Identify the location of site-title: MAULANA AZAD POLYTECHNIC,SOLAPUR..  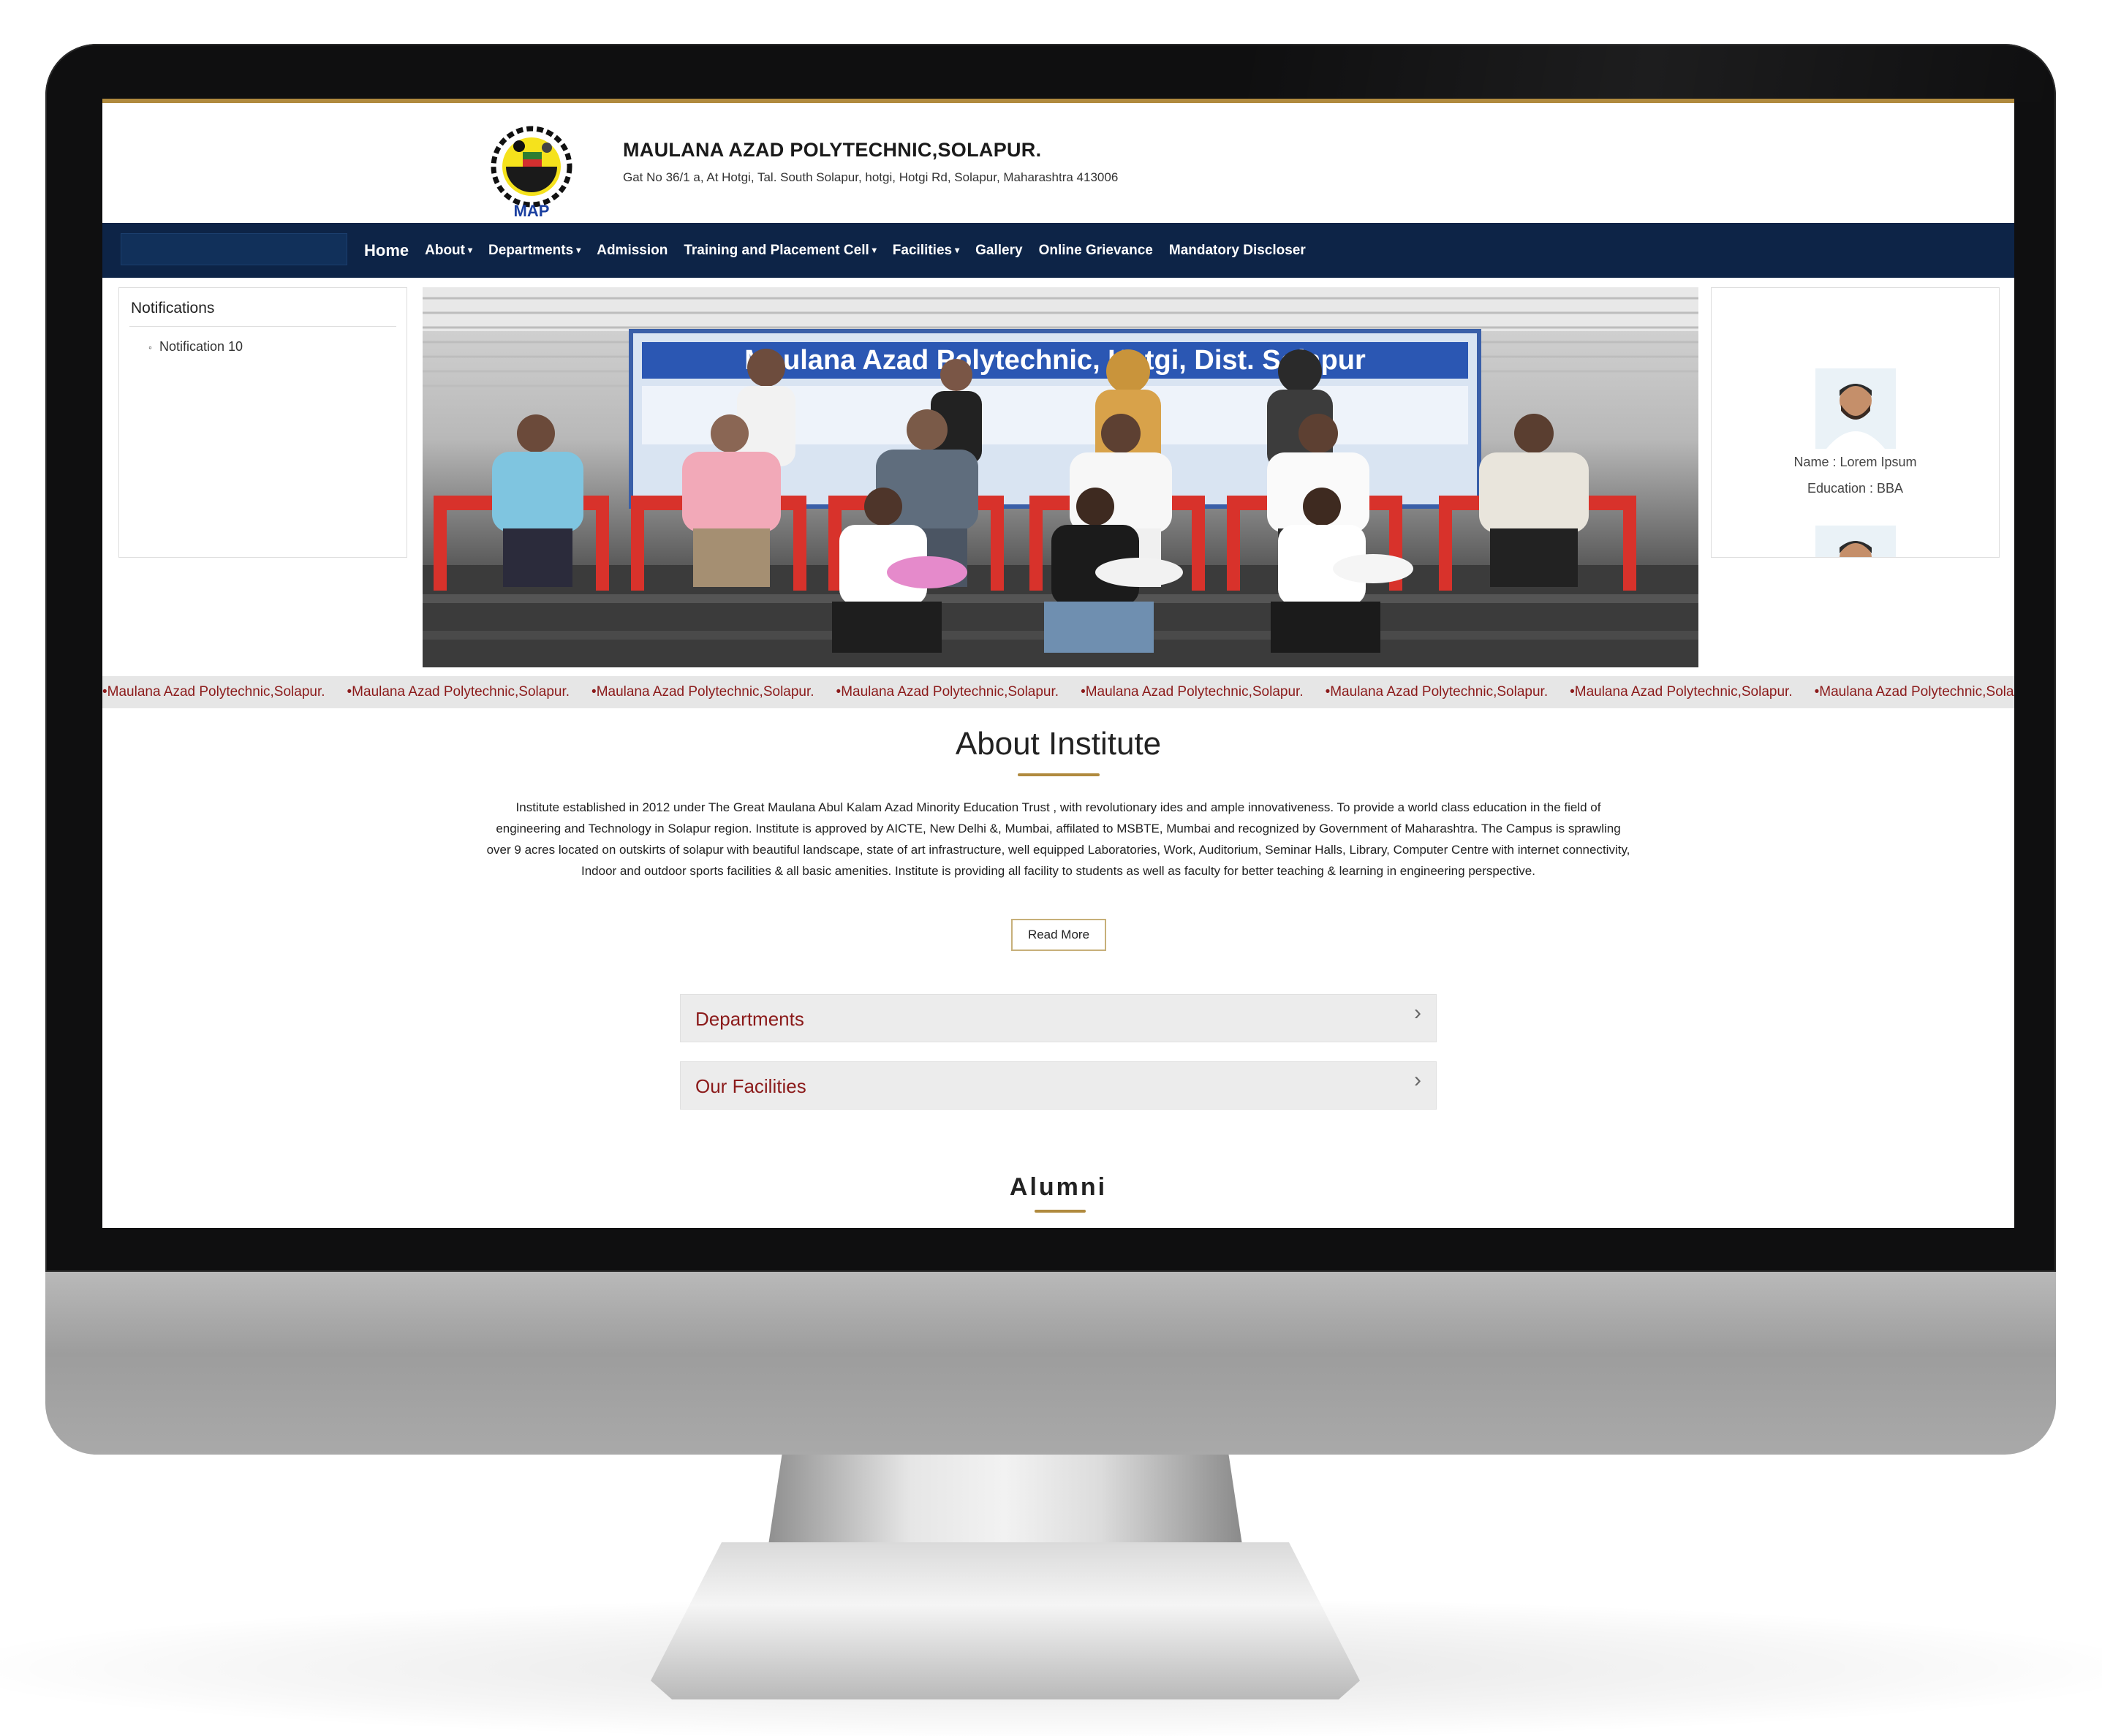
(832, 150).